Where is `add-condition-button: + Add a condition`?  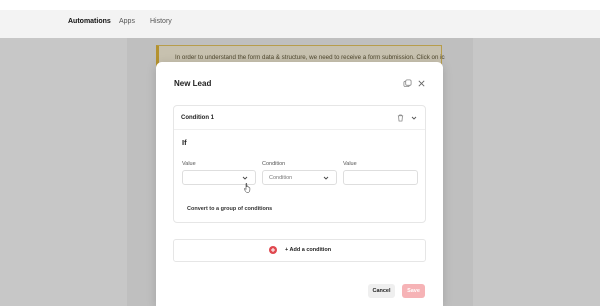
add-condition-button: + Add a condition is located at coordinates (299, 250).